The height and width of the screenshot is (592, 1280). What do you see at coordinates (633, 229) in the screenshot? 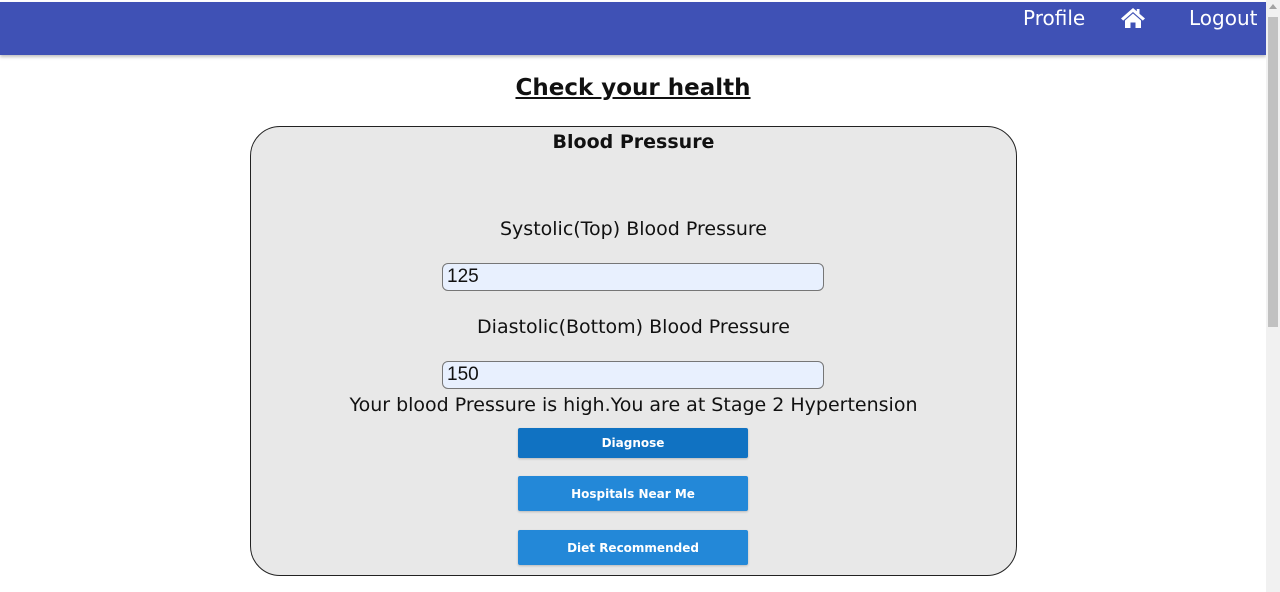
I see `systolic-label: Systolic(Top) Blood Pressure` at bounding box center [633, 229].